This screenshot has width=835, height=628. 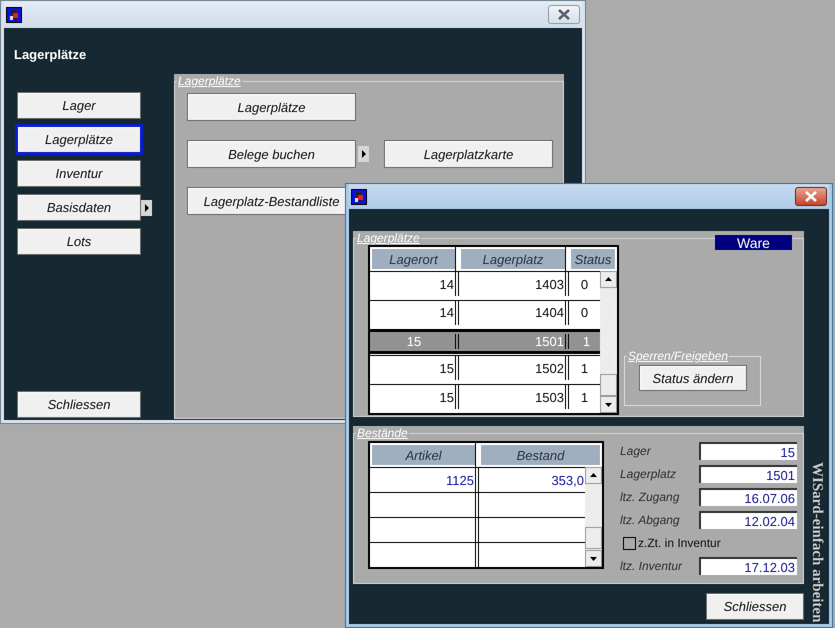 What do you see at coordinates (748, 520) in the screenshot?
I see `input-field: 12.02.04` at bounding box center [748, 520].